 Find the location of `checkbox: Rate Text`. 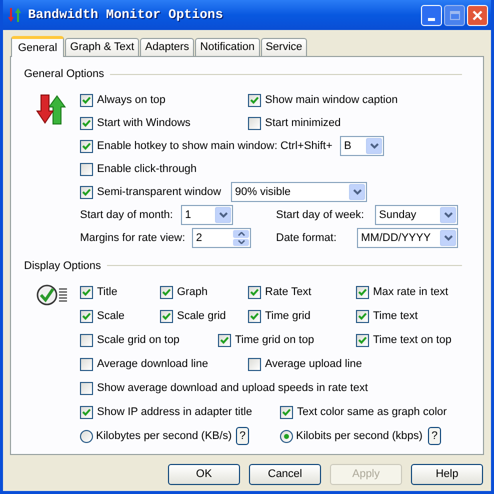

checkbox: Rate Text is located at coordinates (280, 292).